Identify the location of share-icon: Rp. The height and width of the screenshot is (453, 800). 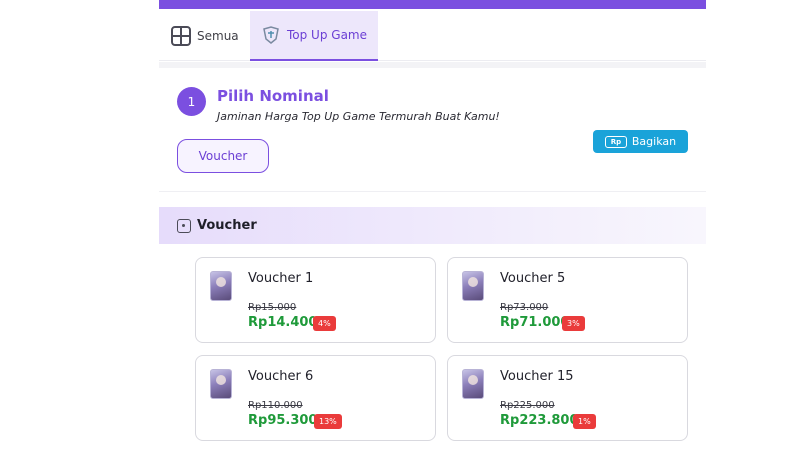
(615, 141).